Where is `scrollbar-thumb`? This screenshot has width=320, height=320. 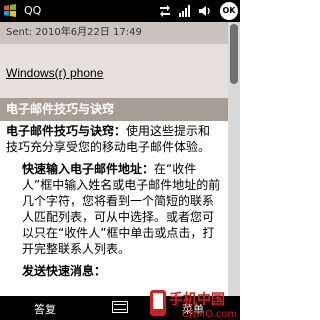 scrollbar-thumb is located at coordinates (234, 54).